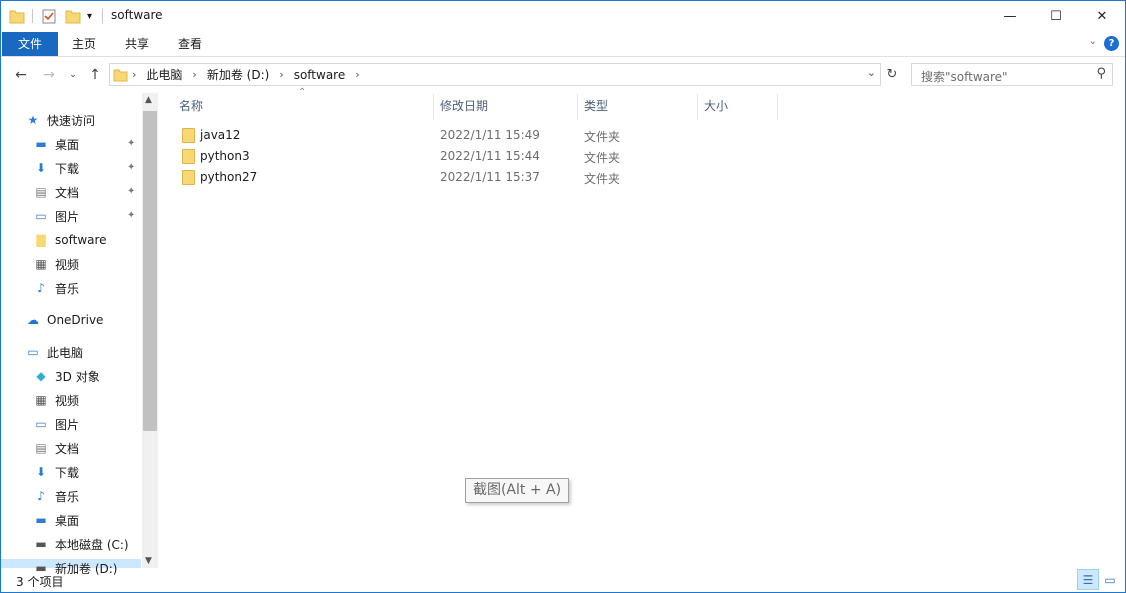 Image resolution: width=1126 pixels, height=593 pixels. I want to click on window-title: software, so click(137, 15).